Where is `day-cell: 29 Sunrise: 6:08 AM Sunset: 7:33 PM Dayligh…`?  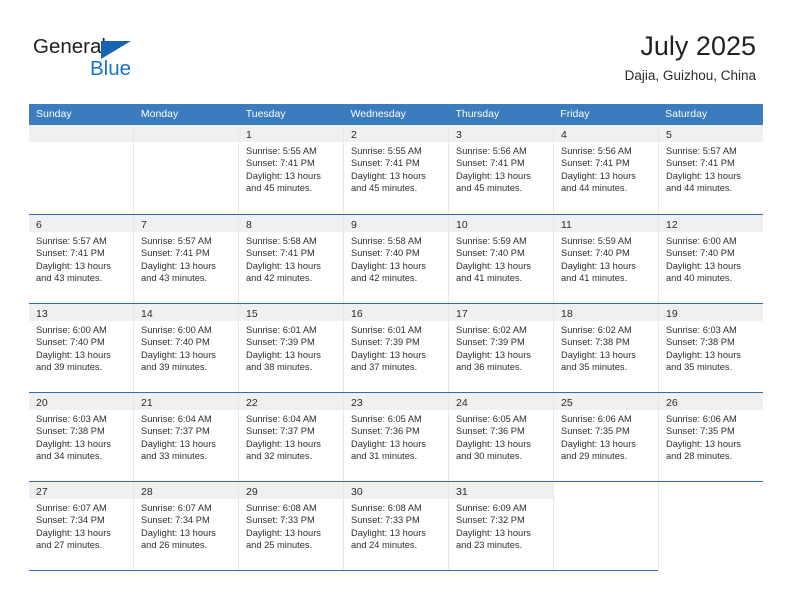 day-cell: 29 Sunrise: 6:08 AM Sunset: 7:33 PM Dayligh… is located at coordinates (291, 526).